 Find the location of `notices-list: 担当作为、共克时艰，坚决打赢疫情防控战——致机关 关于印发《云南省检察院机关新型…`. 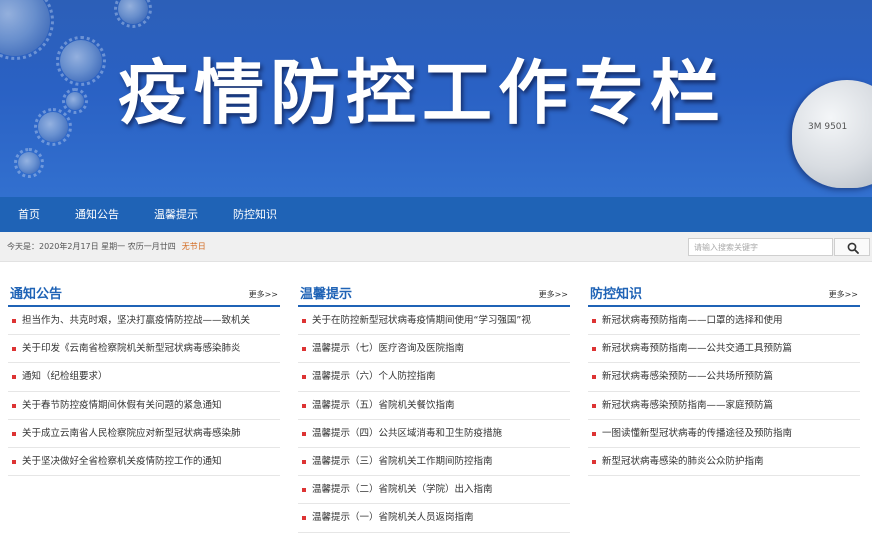

notices-list: 担当作为、共克时艰，坚决打赢疫情防控战——致机关 关于印发《云南省检察院机关新型… is located at coordinates (144, 392).